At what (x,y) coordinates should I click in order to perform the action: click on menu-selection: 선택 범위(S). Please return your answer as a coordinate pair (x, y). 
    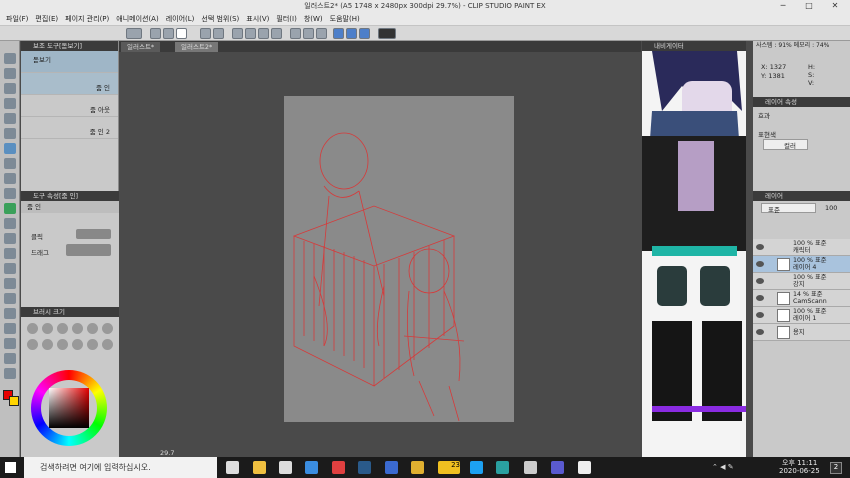
    Looking at the image, I should click on (220, 19).